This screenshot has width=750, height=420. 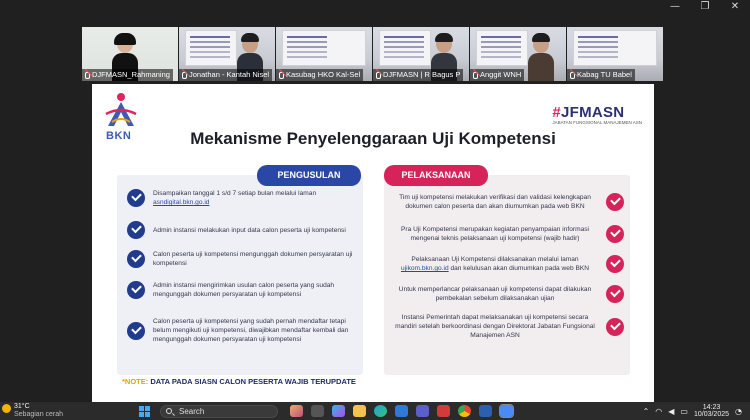 I want to click on participant-tile: Anggit WNH, so click(x=518, y=54).